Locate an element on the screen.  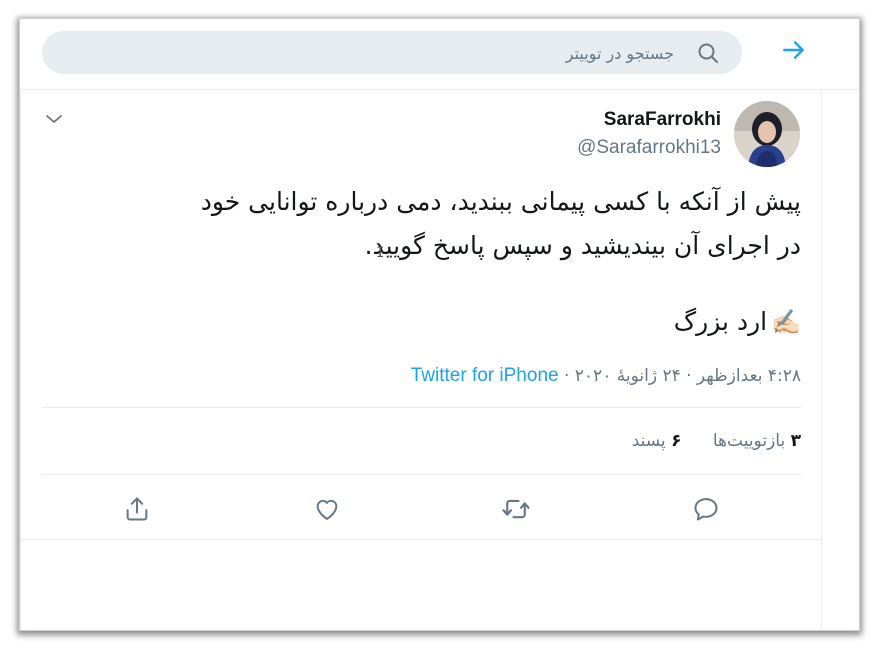
display-name: SaraFarrokhi is located at coordinates (662, 120).